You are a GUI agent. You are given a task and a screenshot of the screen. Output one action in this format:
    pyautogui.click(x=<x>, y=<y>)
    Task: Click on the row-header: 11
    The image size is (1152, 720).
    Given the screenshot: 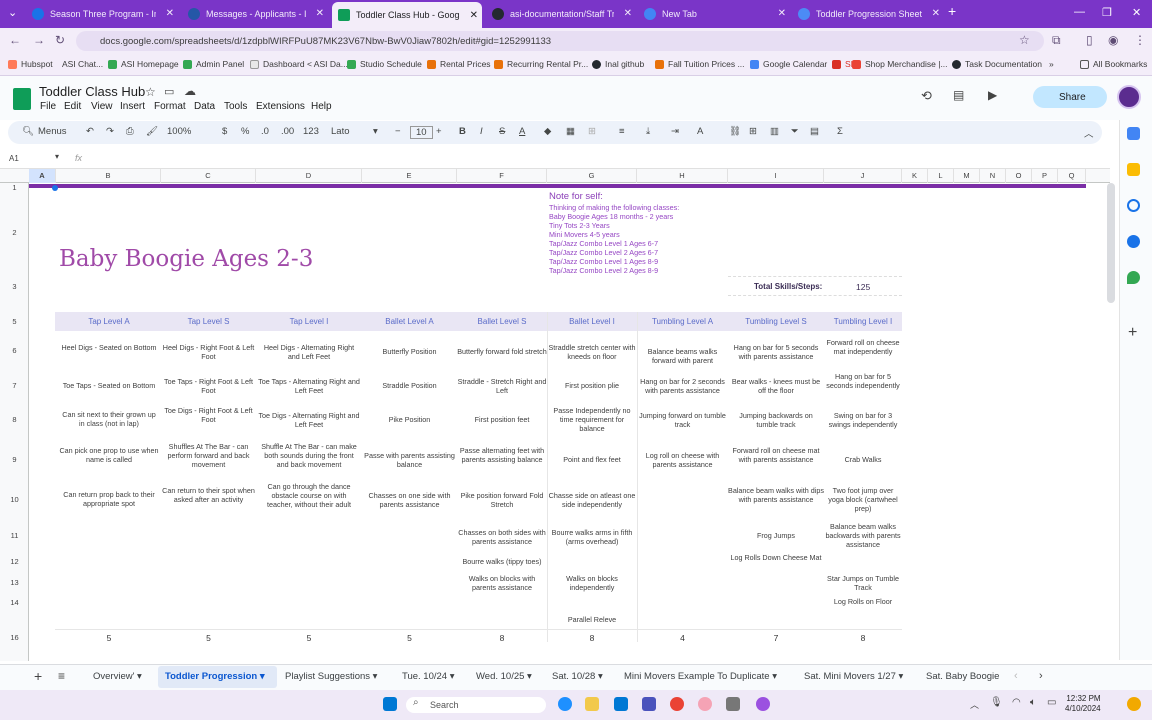 What is the action you would take?
    pyautogui.click(x=14, y=535)
    